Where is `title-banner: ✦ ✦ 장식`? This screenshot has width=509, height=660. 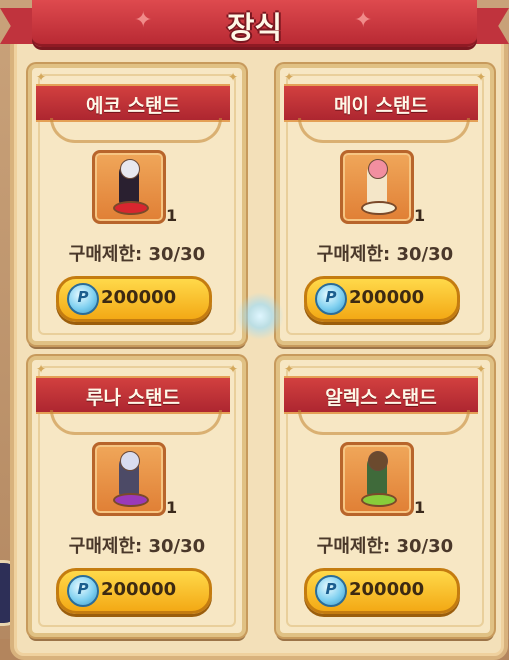
title-banner: ✦ ✦ 장식 is located at coordinates (254, 23).